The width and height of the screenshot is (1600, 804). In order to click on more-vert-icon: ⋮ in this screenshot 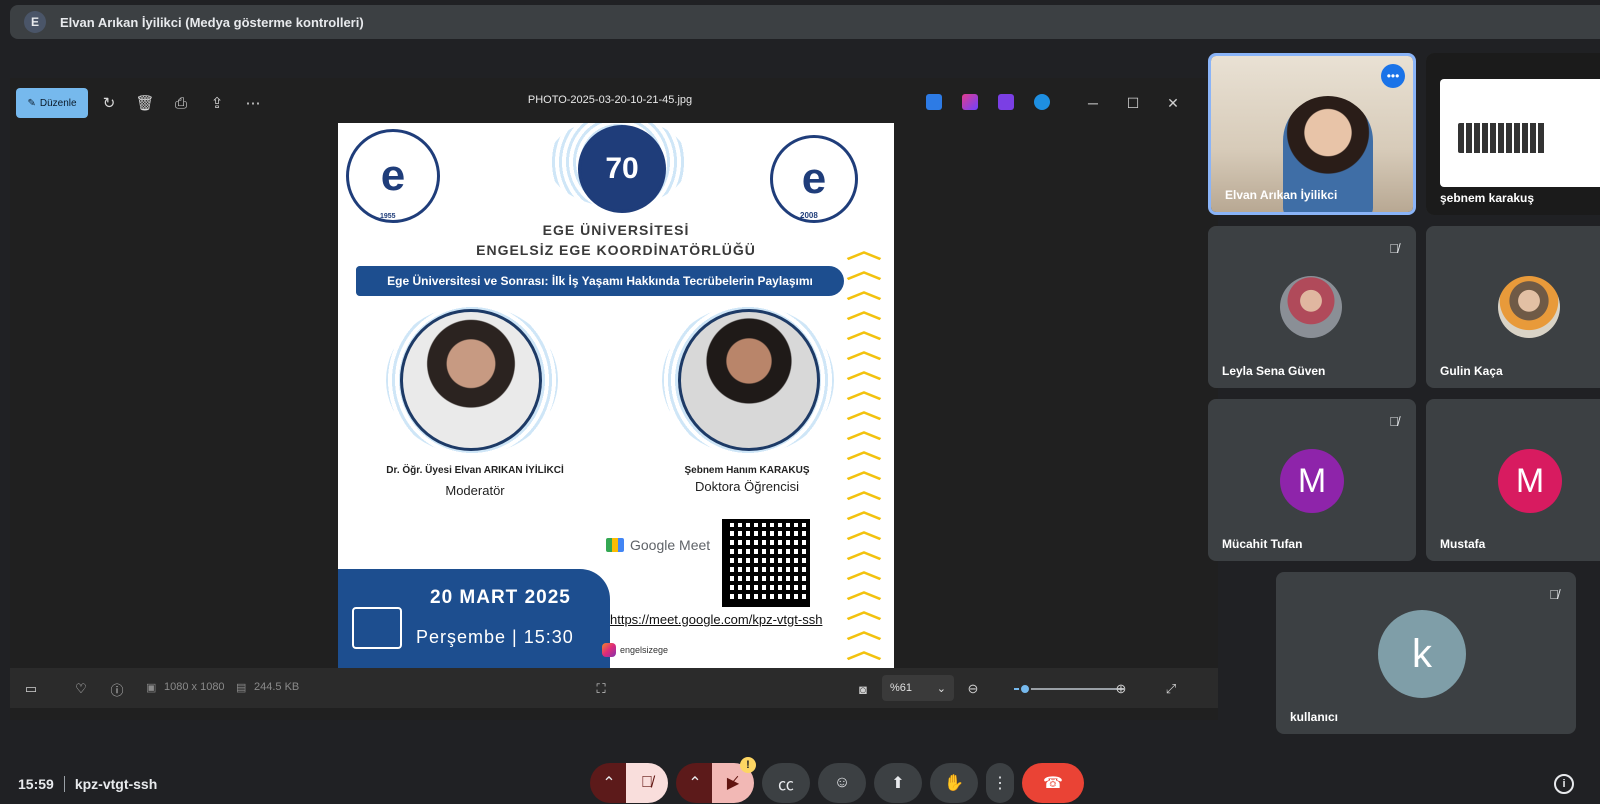, I will do `click(1000, 783)`.